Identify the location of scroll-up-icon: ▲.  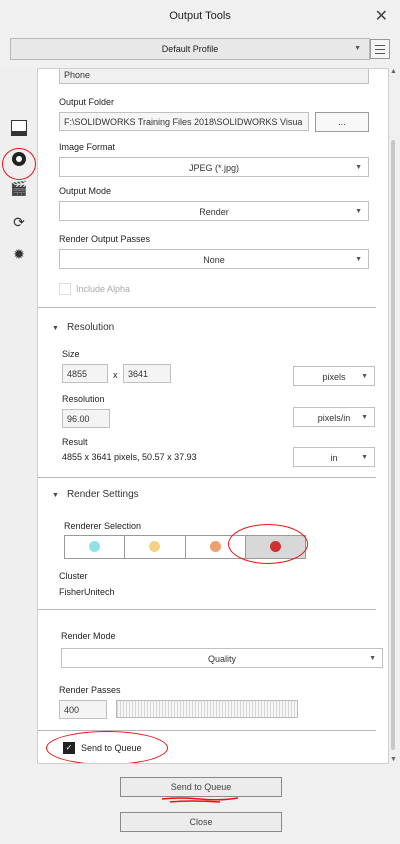
(393, 71).